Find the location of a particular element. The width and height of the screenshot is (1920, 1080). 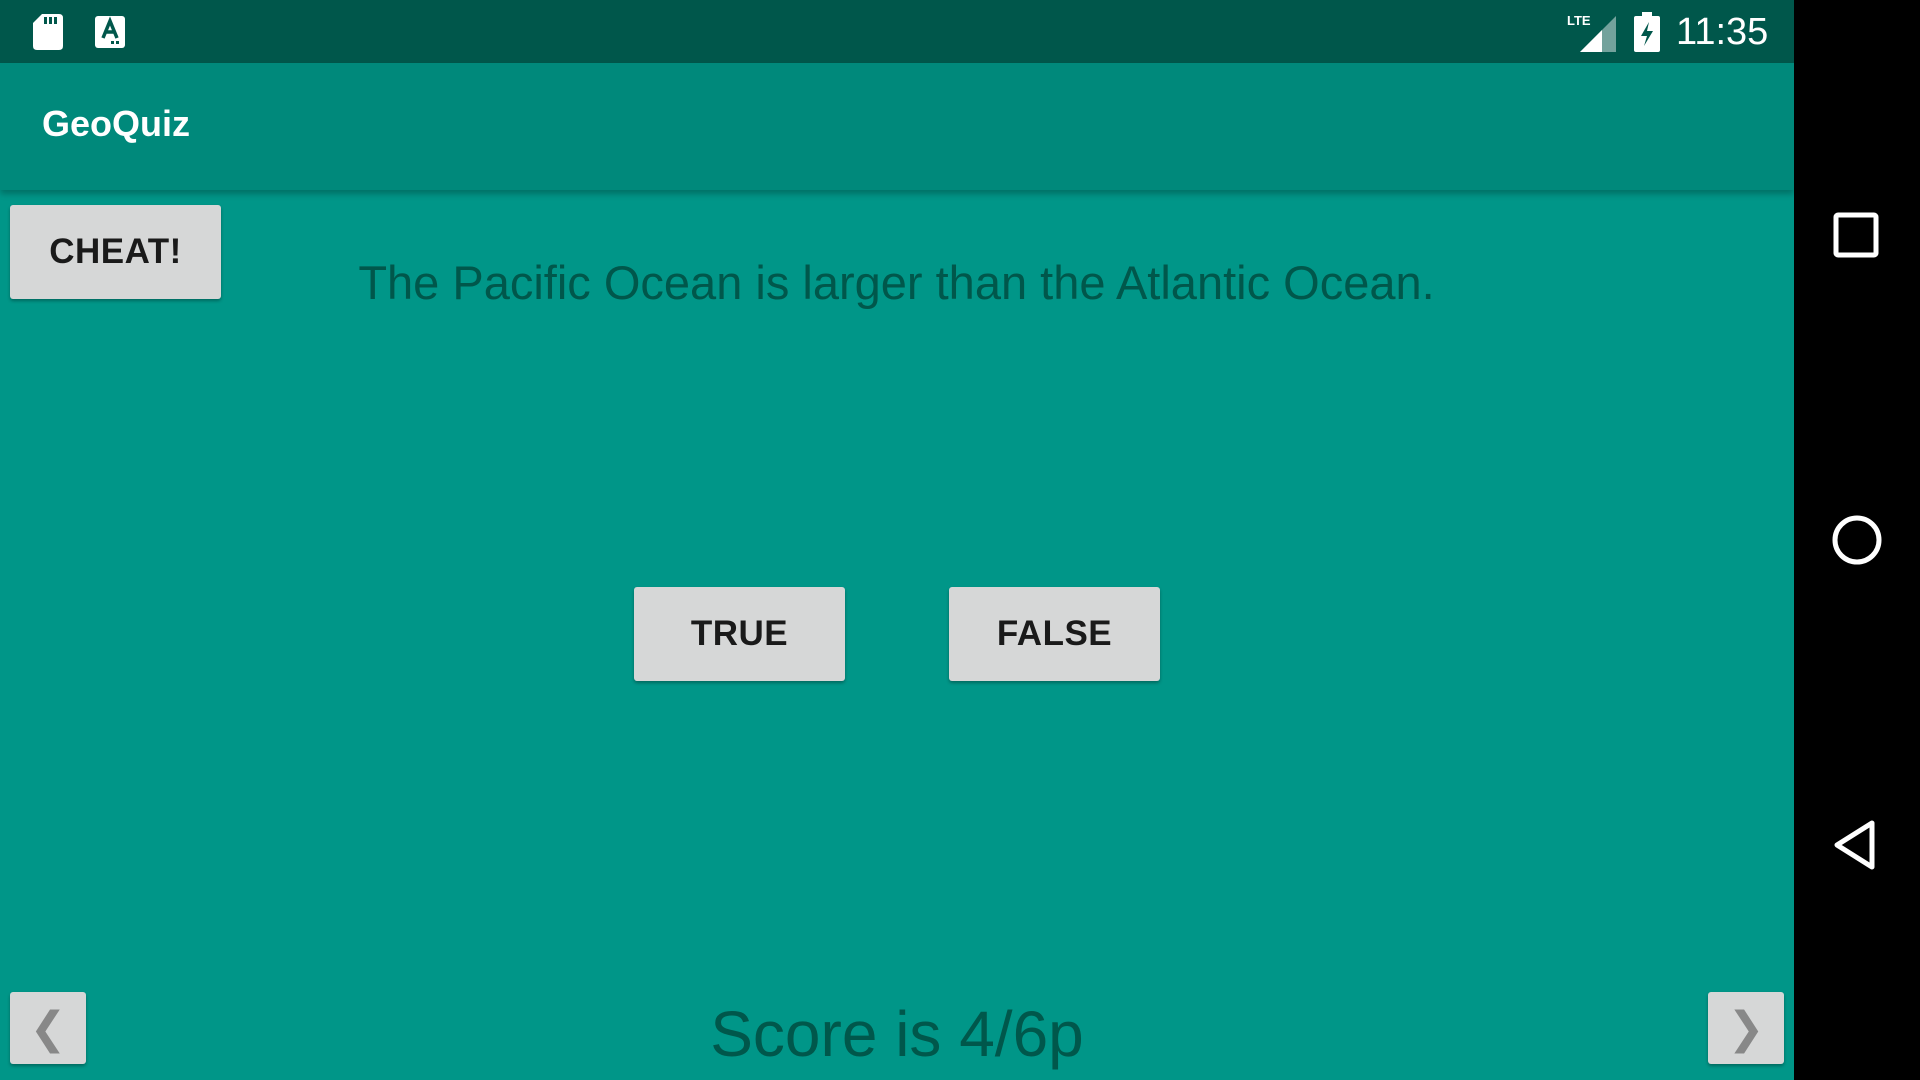

app-title: GeoQuiz is located at coordinates (116, 123).